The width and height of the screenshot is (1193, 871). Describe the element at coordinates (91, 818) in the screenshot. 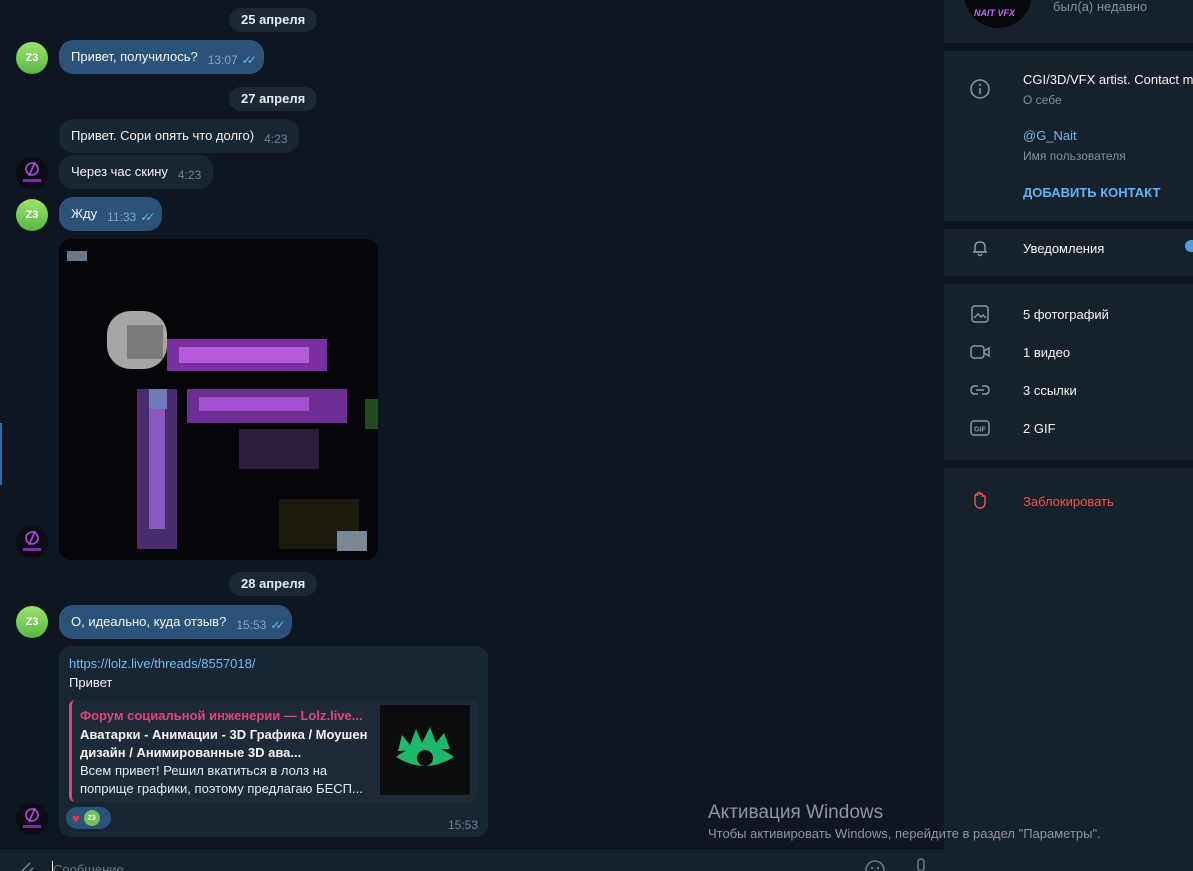

I see `reaction-avatar: Z3` at that location.